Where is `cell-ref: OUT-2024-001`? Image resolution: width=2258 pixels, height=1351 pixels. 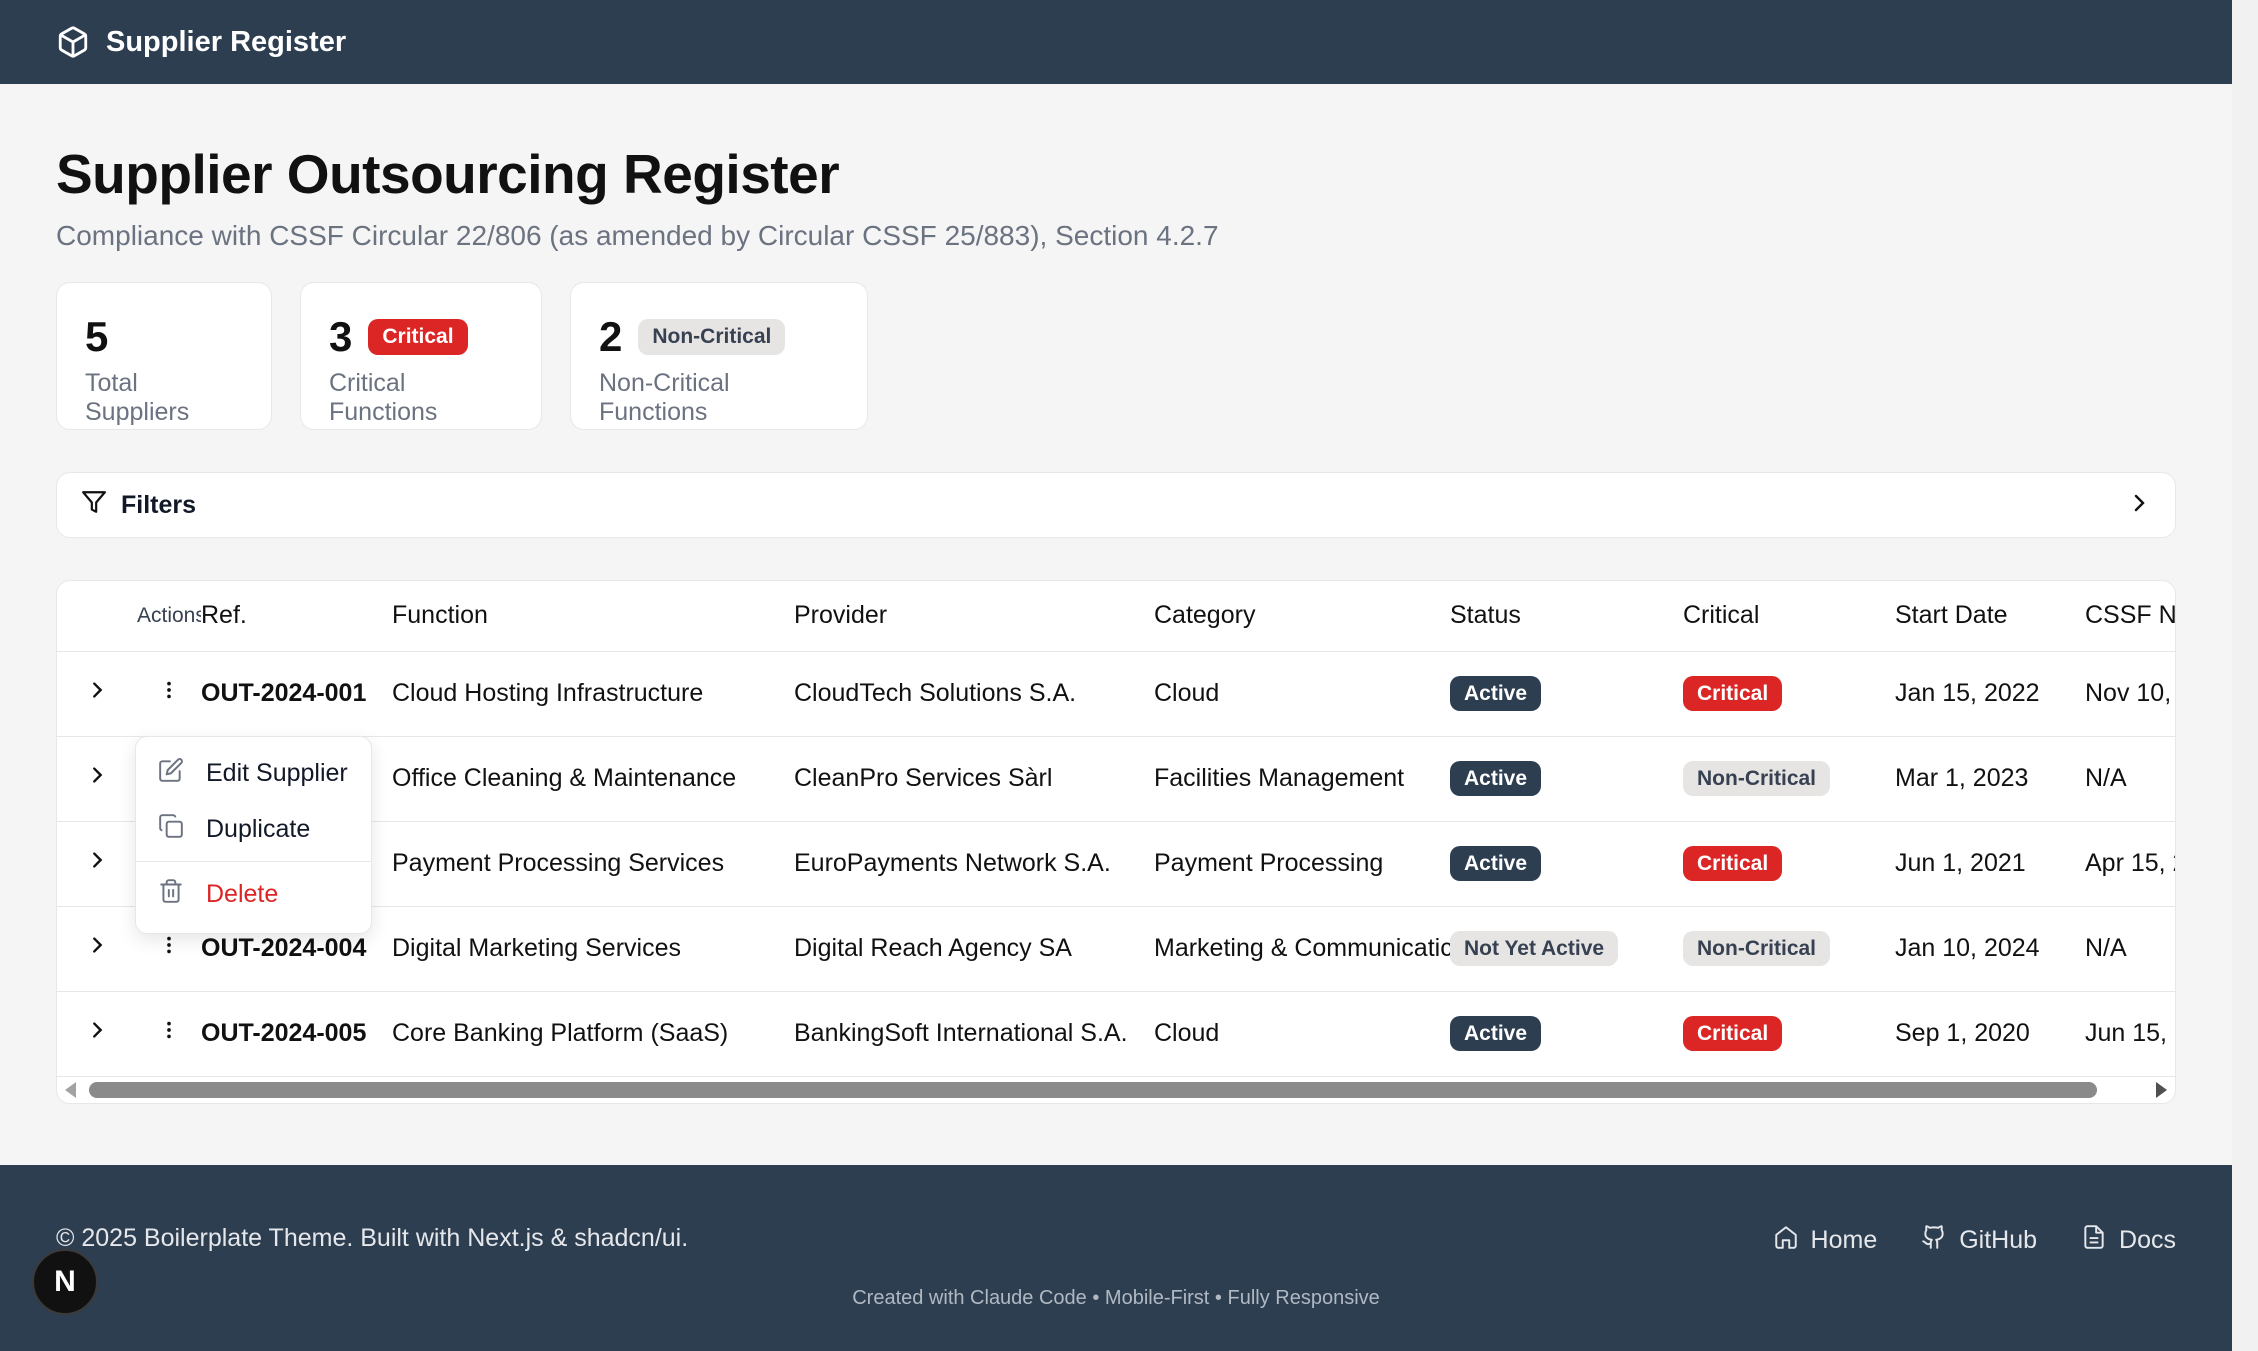
cell-ref: OUT-2024-001 is located at coordinates (296, 694).